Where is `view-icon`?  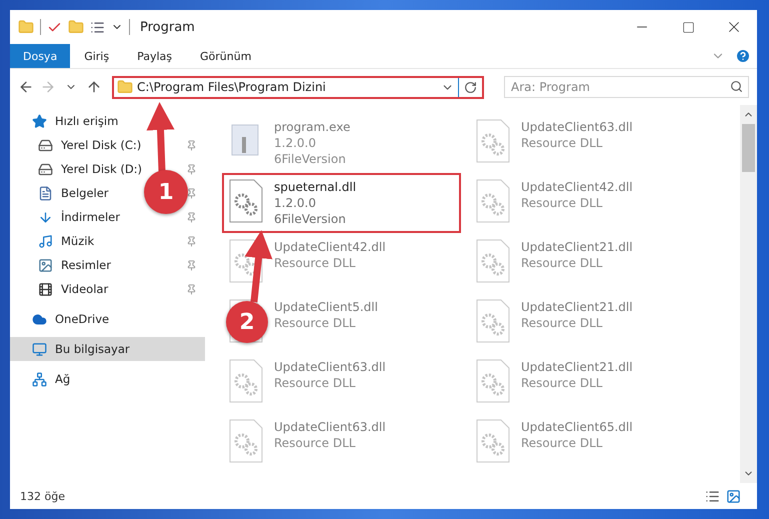 view-icon is located at coordinates (97, 27).